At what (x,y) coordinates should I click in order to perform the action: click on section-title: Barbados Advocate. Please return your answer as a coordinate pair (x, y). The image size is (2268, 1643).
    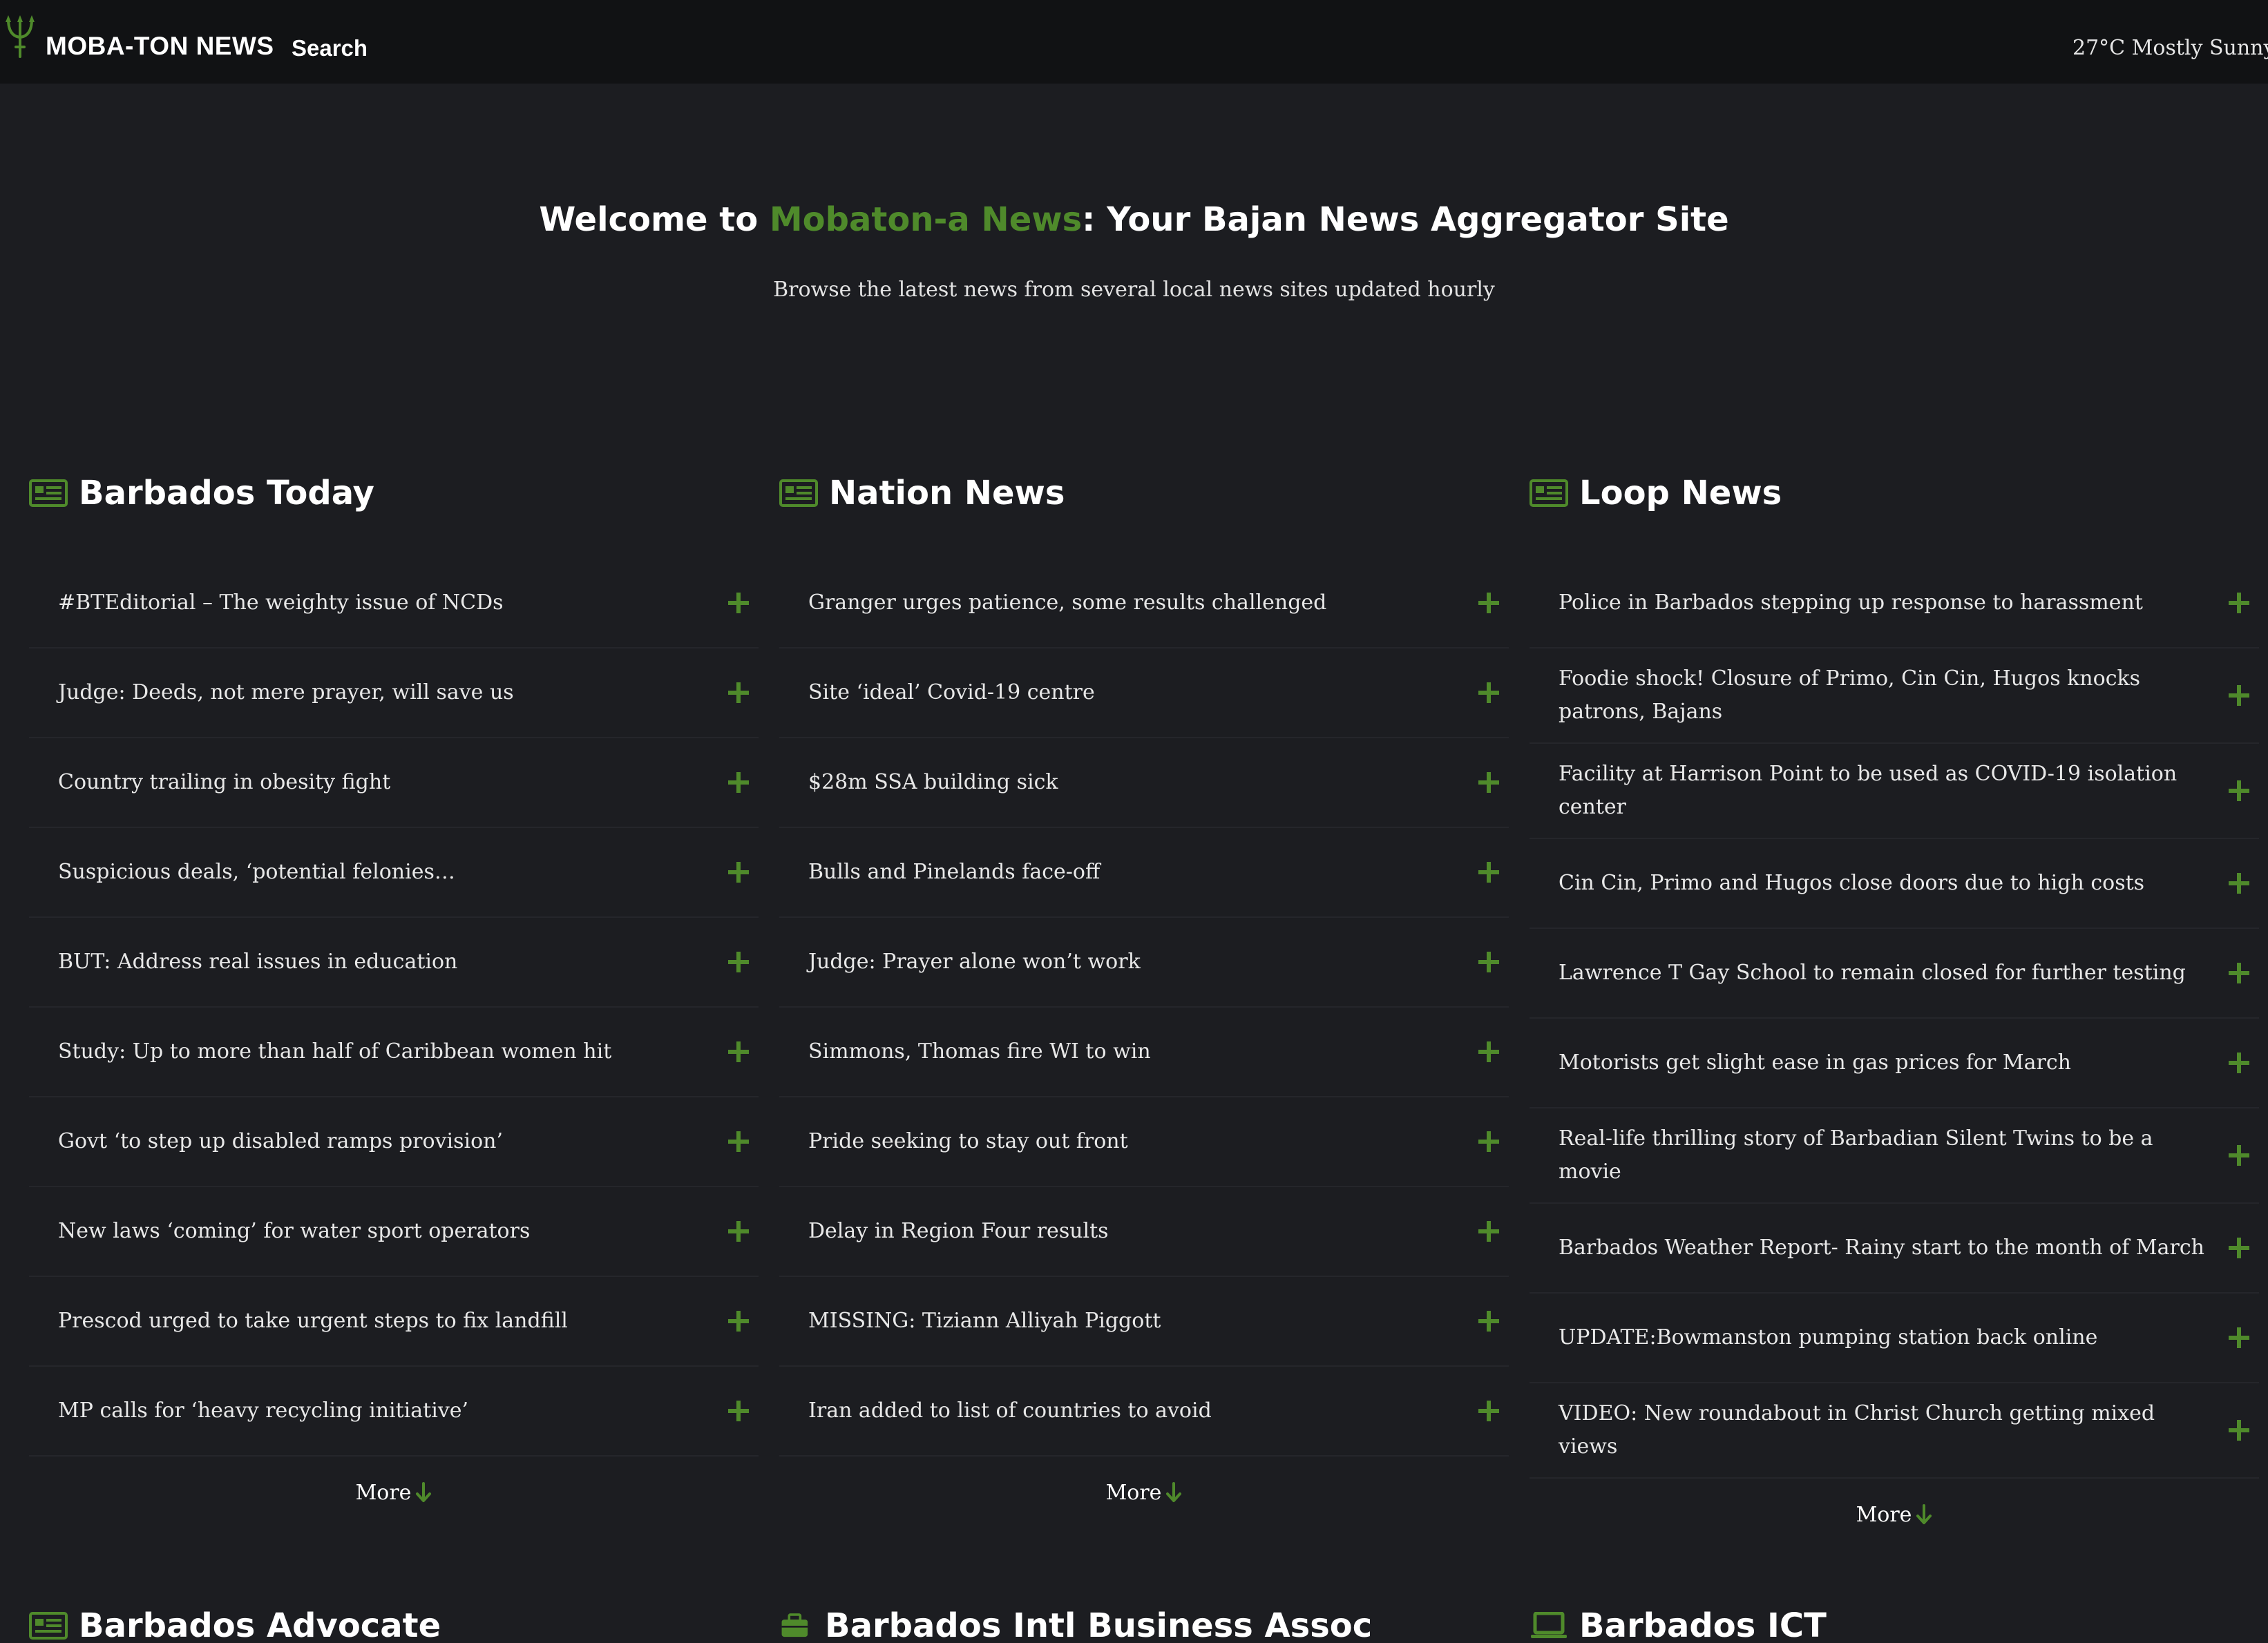
    Looking at the image, I should click on (260, 1624).